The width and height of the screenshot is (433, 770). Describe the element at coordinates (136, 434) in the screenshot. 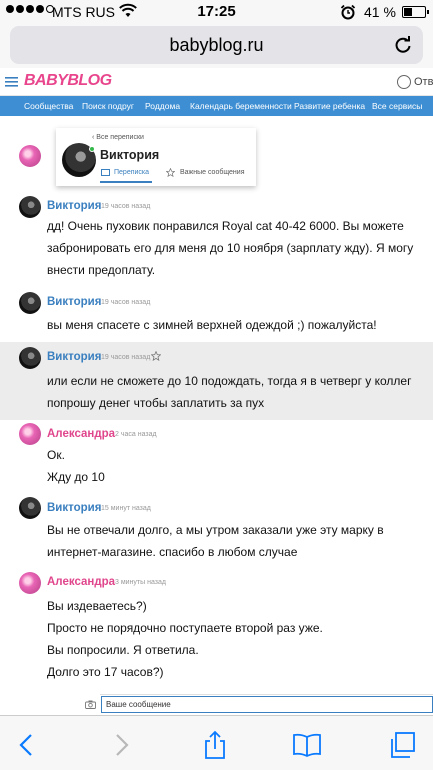

I see `message-timestamp: 2 часа назад` at that location.